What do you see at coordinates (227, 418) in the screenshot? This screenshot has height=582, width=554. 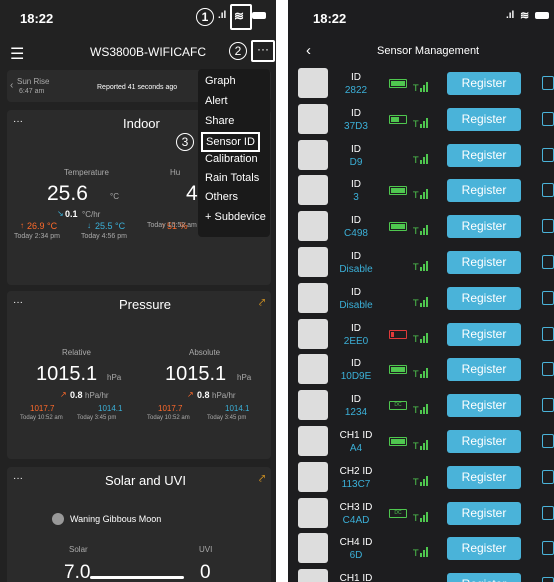 I see `absolute-min-time: Today 3:45 pm` at bounding box center [227, 418].